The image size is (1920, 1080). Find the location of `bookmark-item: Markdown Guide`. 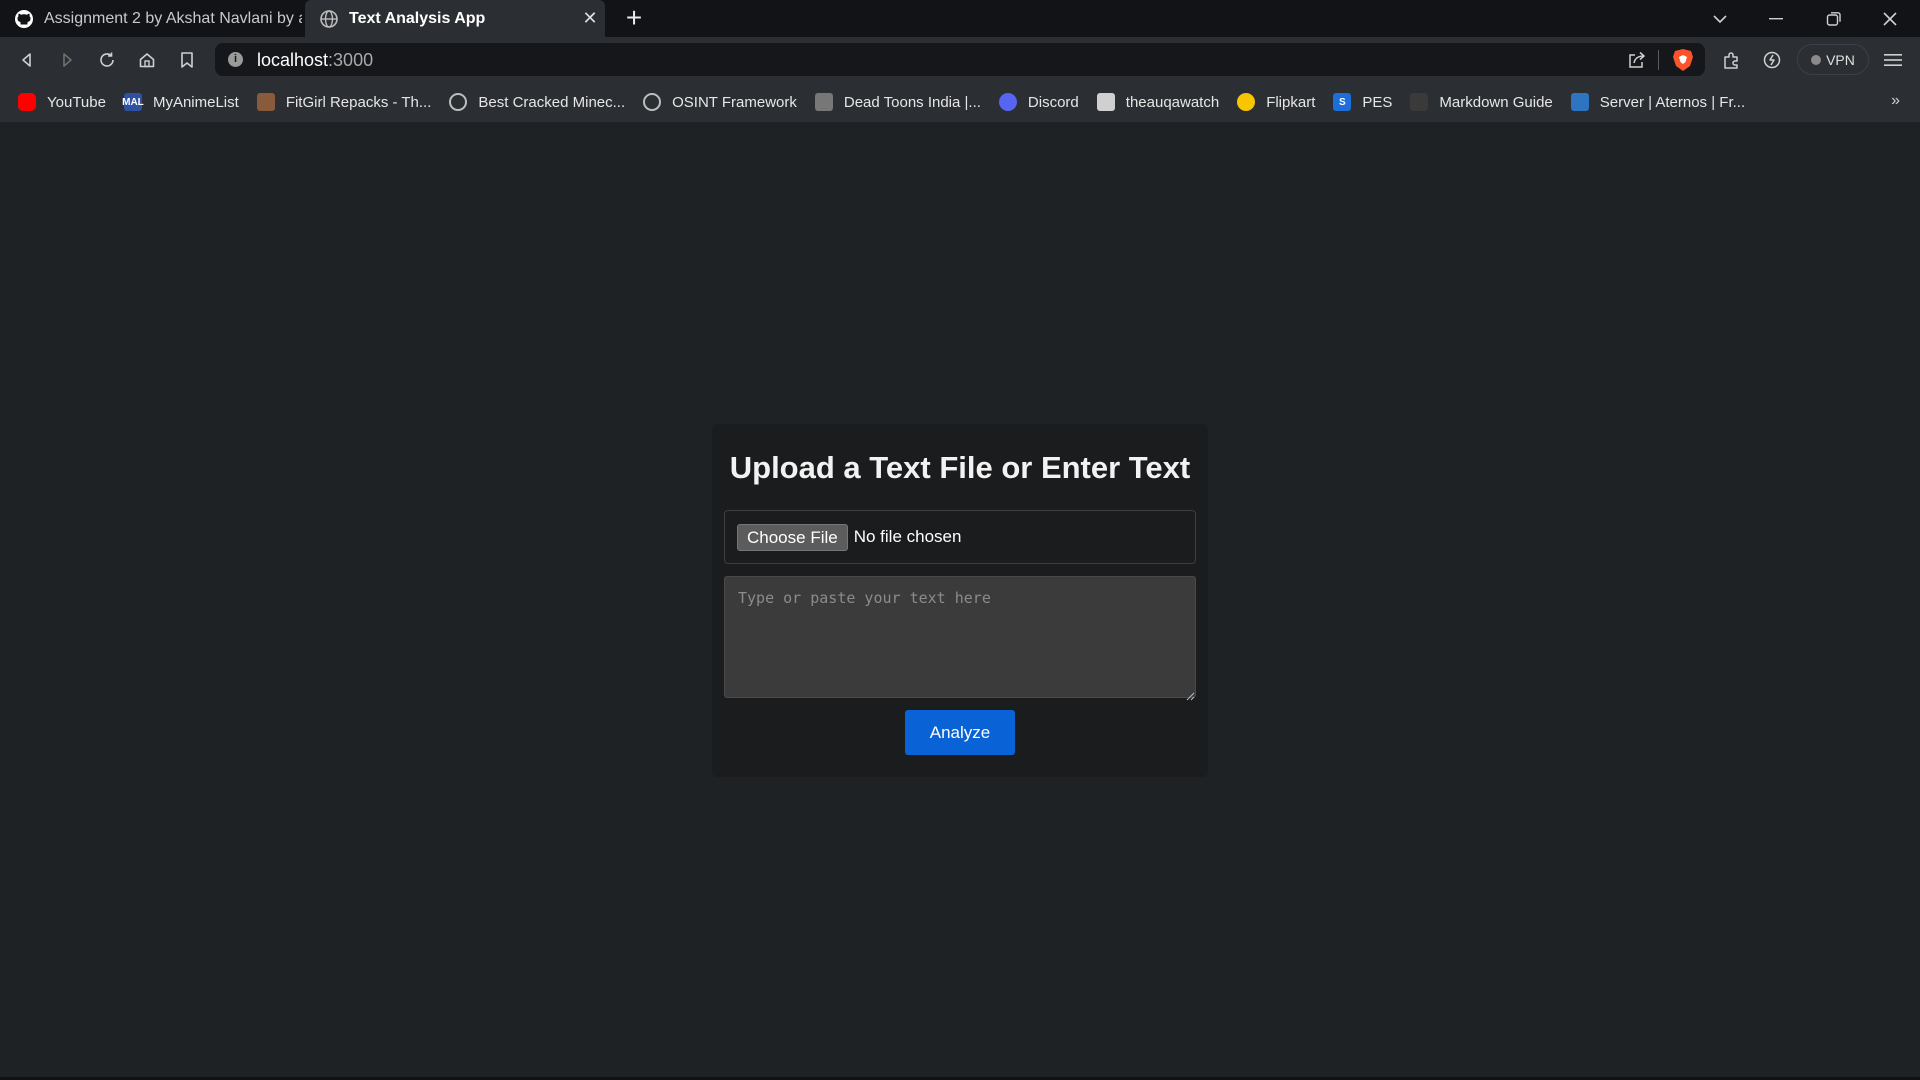

bookmark-item: Markdown Guide is located at coordinates (1481, 102).